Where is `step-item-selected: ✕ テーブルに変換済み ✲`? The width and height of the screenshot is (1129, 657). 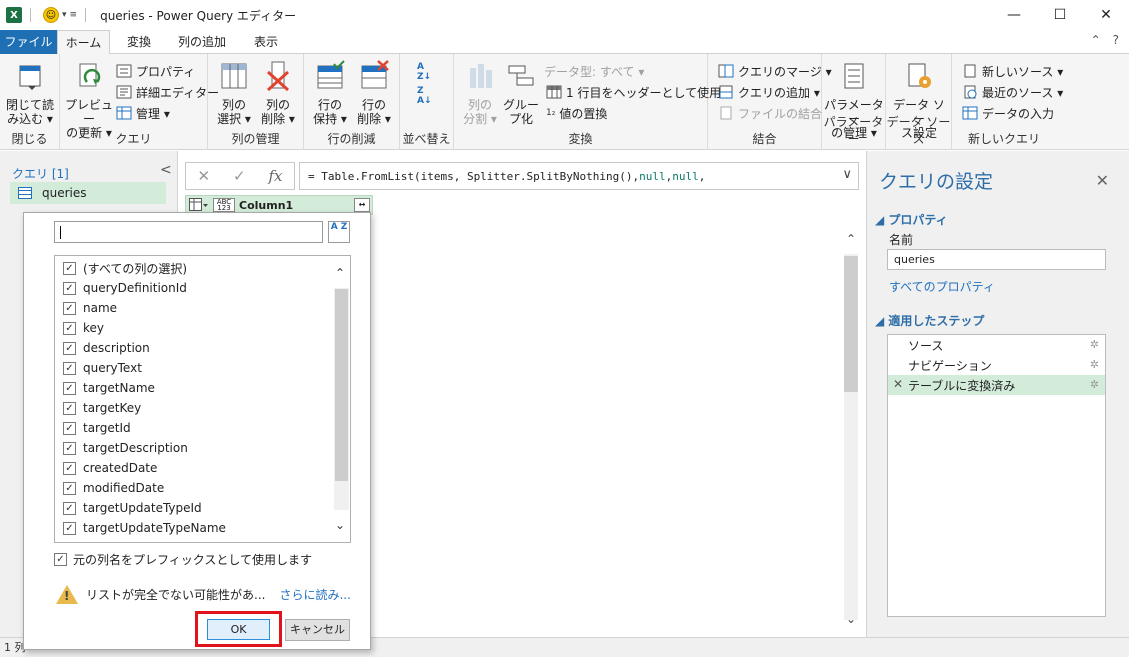
step-item-selected: ✕ テーブルに変換済み ✲ is located at coordinates (996, 385).